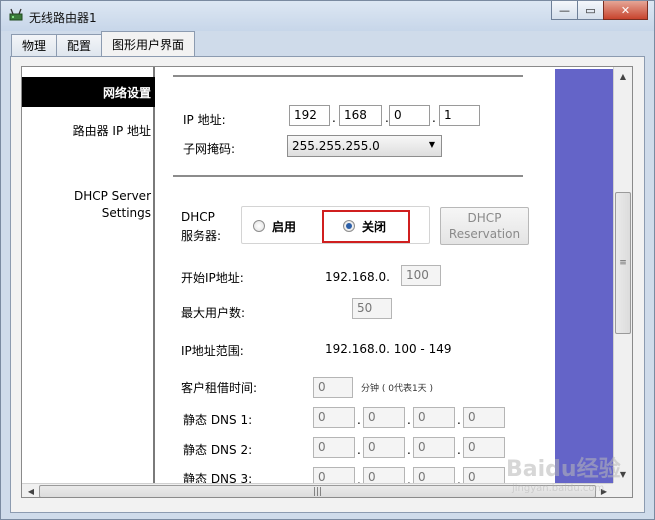 This screenshot has height=520, width=655. I want to click on chevron-down-icon: ▼, so click(431, 144).